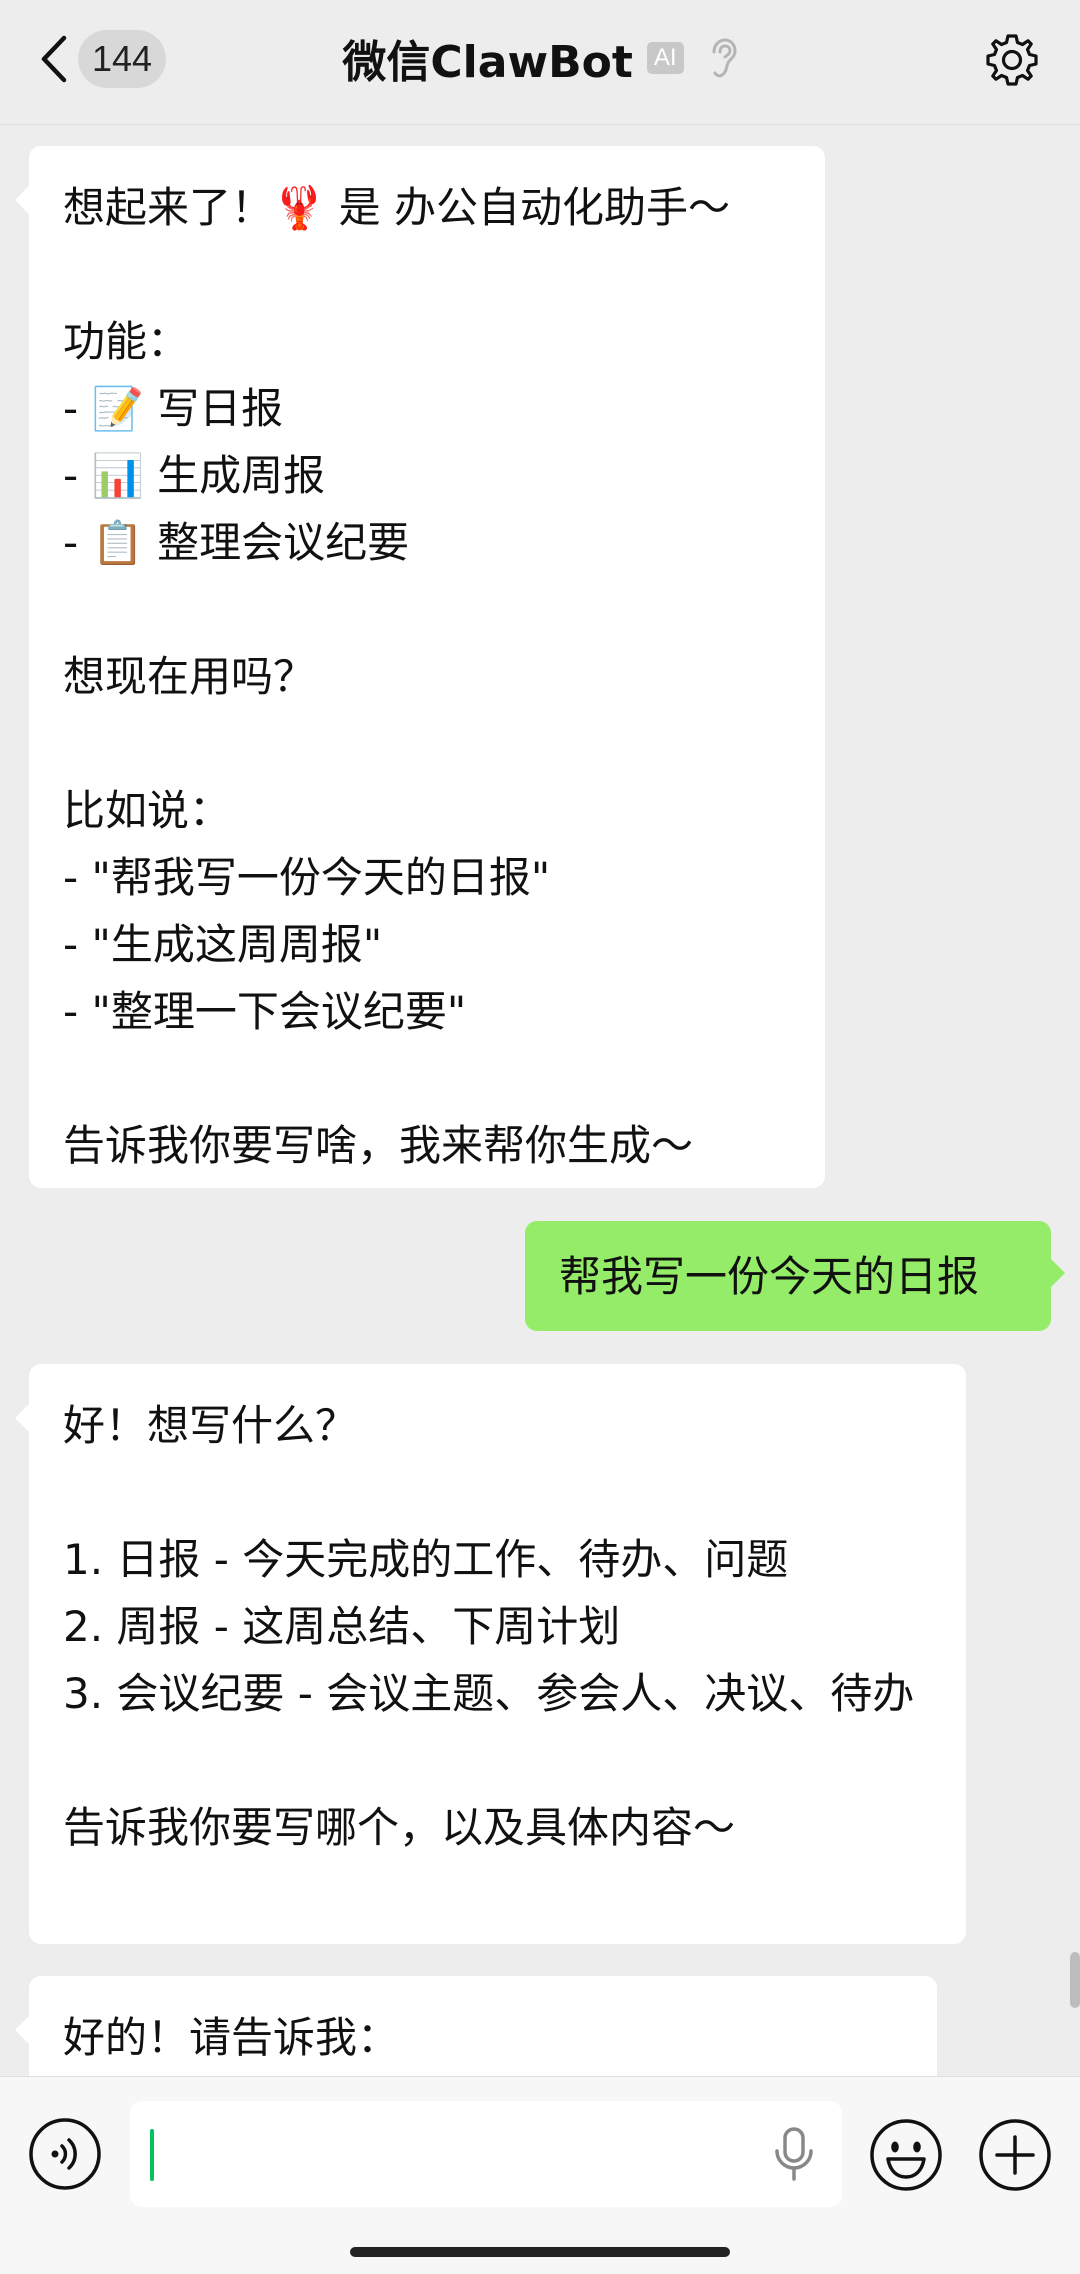  I want to click on voice-mode-button, so click(65, 2154).